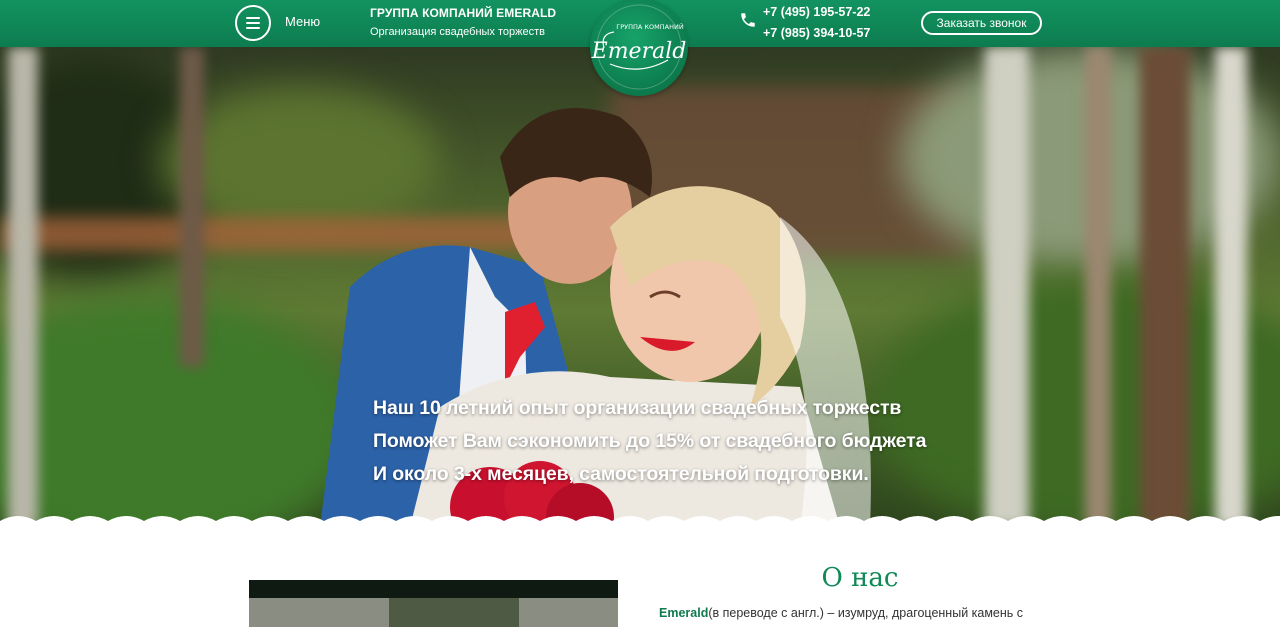  I want to click on phone-number-2: +7 (985) 394-10-57, so click(816, 33).